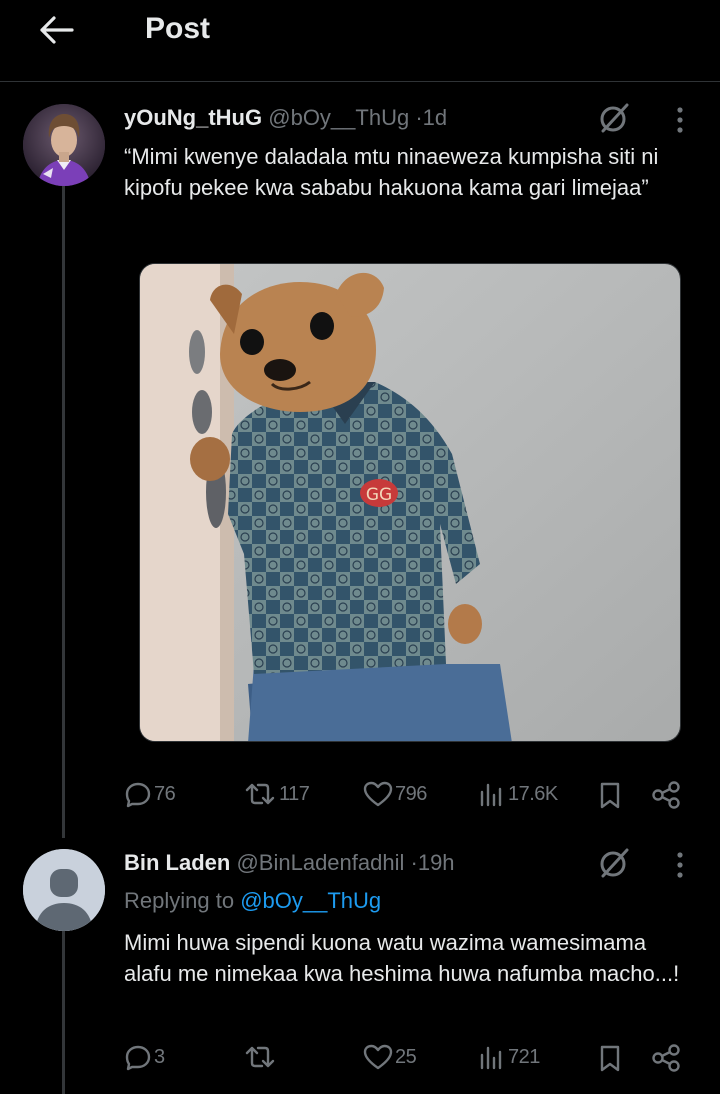 This screenshot has height=1094, width=720. Describe the element at coordinates (533, 793) in the screenshot. I see `views-count: 17.6K` at that location.